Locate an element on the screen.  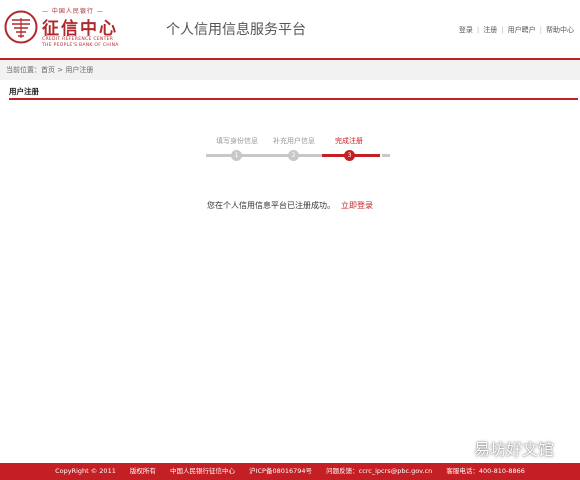
step-1-number: 1 is located at coordinates (236, 155).